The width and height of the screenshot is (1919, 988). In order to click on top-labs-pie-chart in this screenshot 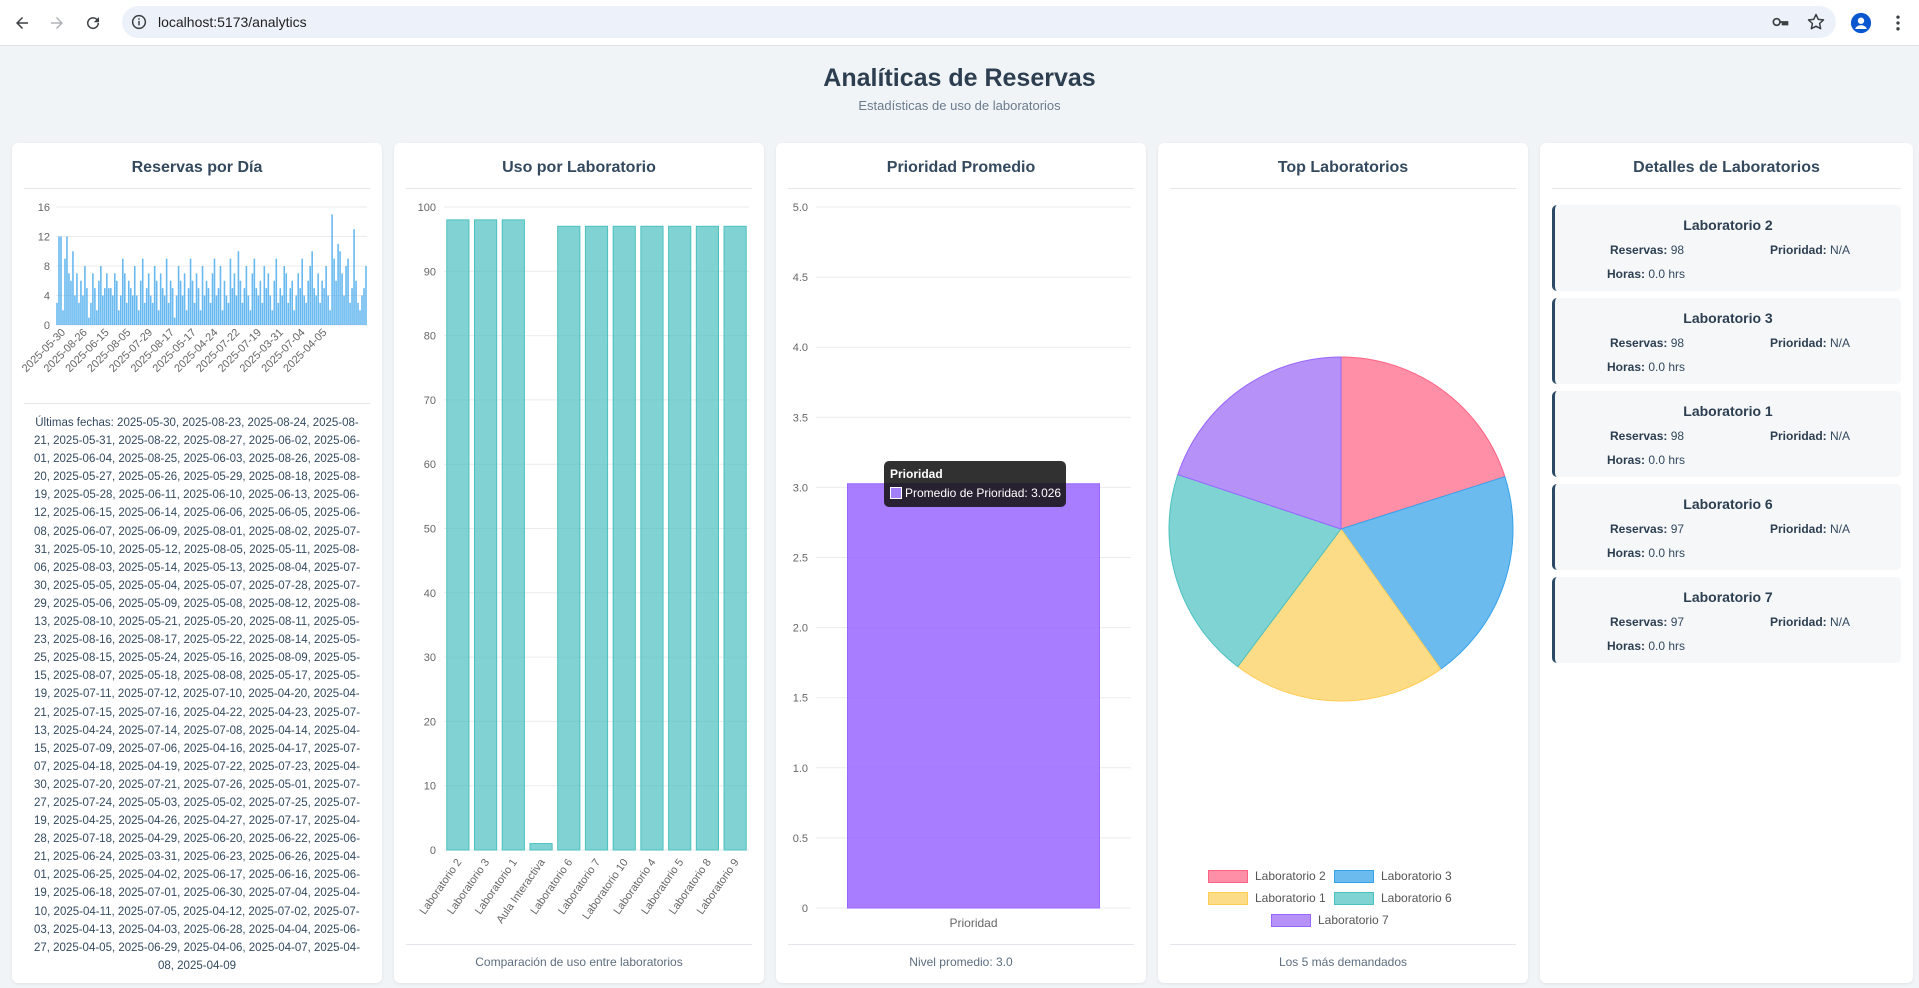, I will do `click(1341, 529)`.